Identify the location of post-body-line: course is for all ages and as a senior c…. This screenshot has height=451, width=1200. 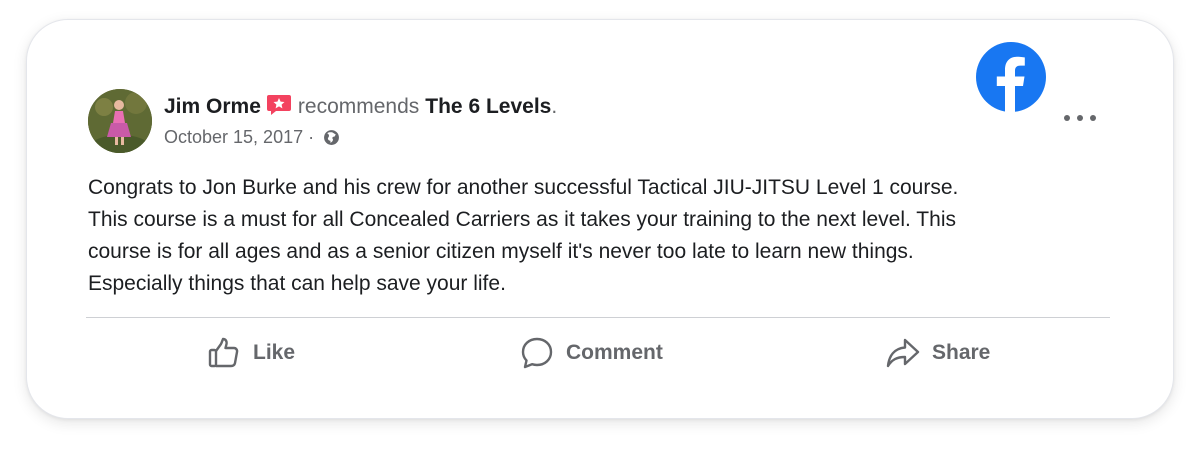
(501, 251).